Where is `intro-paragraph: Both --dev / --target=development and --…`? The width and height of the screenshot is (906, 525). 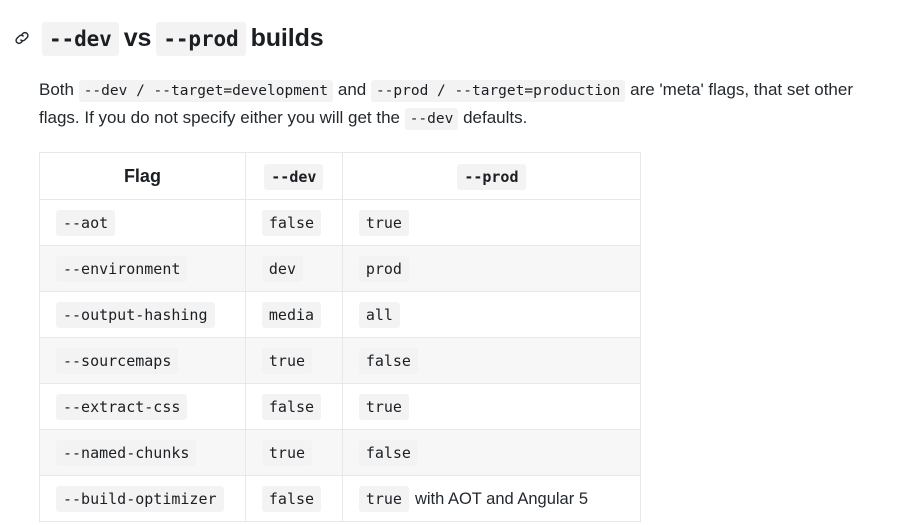
intro-paragraph: Both --dev / --target=development and --… is located at coordinates (461, 104).